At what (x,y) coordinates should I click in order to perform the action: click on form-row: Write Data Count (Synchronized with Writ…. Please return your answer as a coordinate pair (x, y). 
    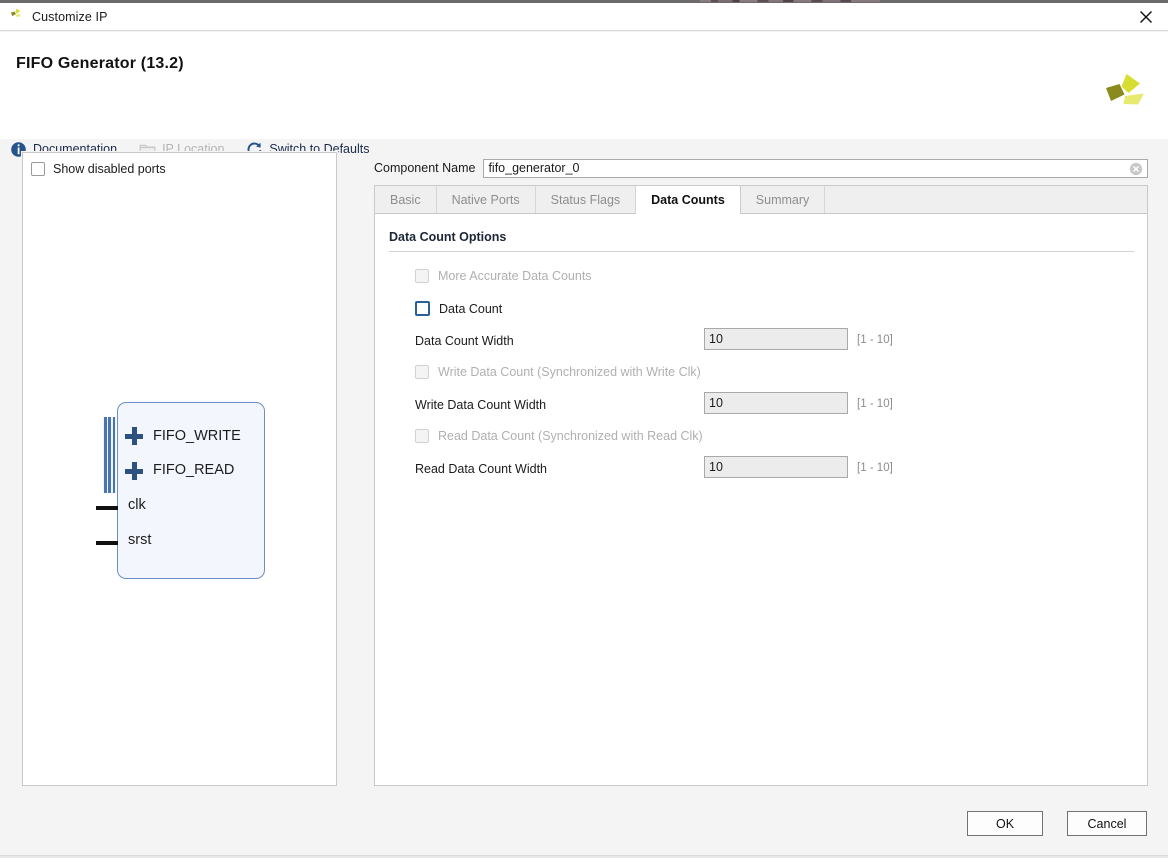
    Looking at the image, I should click on (761, 374).